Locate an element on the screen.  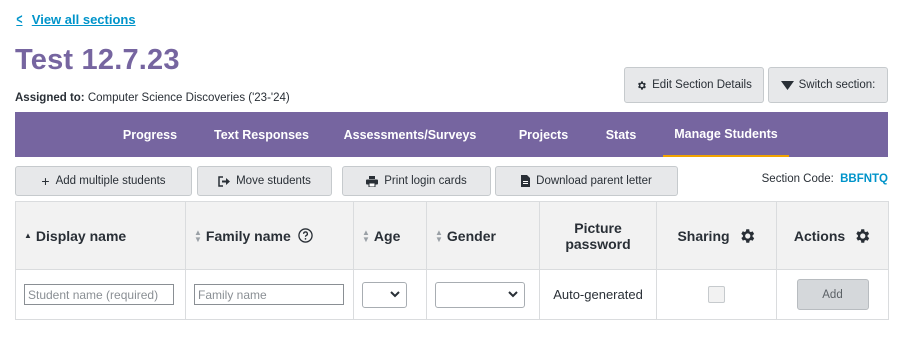
assigned-to-label: Assigned to: is located at coordinates (50, 98).